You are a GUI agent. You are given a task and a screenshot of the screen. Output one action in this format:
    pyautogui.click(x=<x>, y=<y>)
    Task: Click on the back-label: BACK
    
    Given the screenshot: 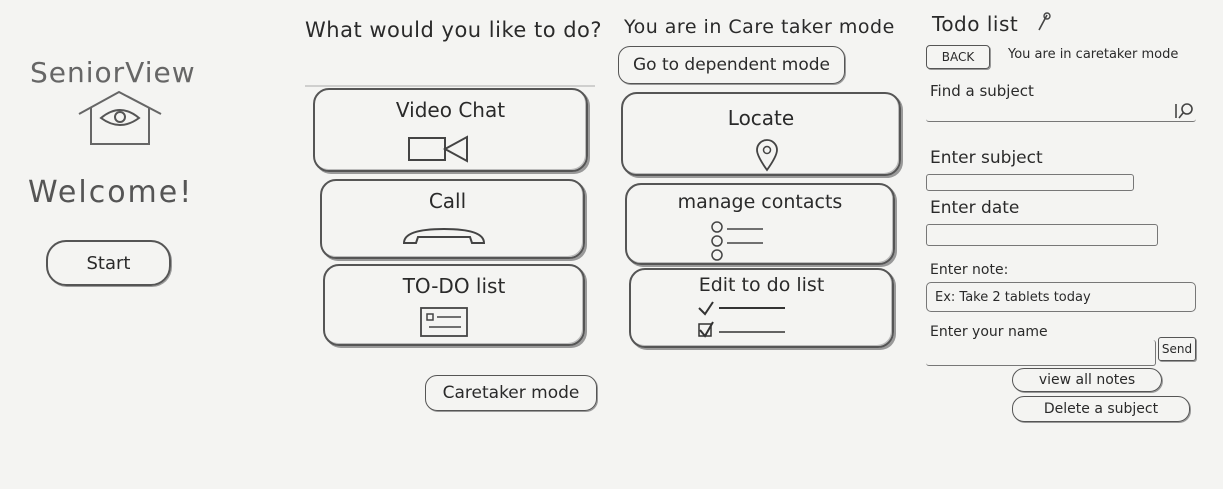 What is the action you would take?
    pyautogui.click(x=958, y=57)
    